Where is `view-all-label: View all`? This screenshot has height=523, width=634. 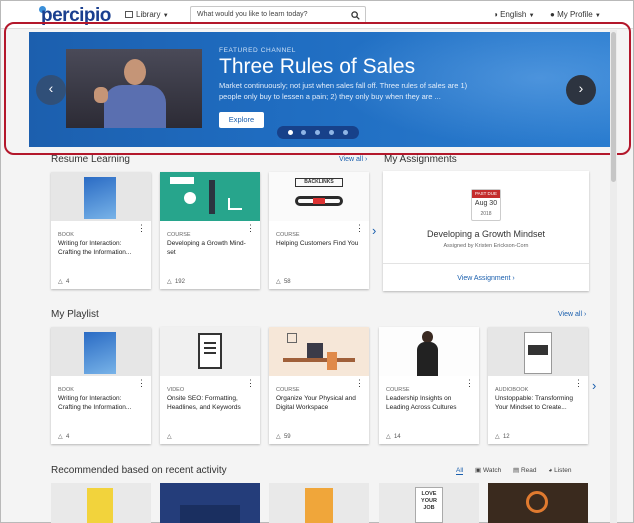
view-all-label: View all is located at coordinates (570, 314).